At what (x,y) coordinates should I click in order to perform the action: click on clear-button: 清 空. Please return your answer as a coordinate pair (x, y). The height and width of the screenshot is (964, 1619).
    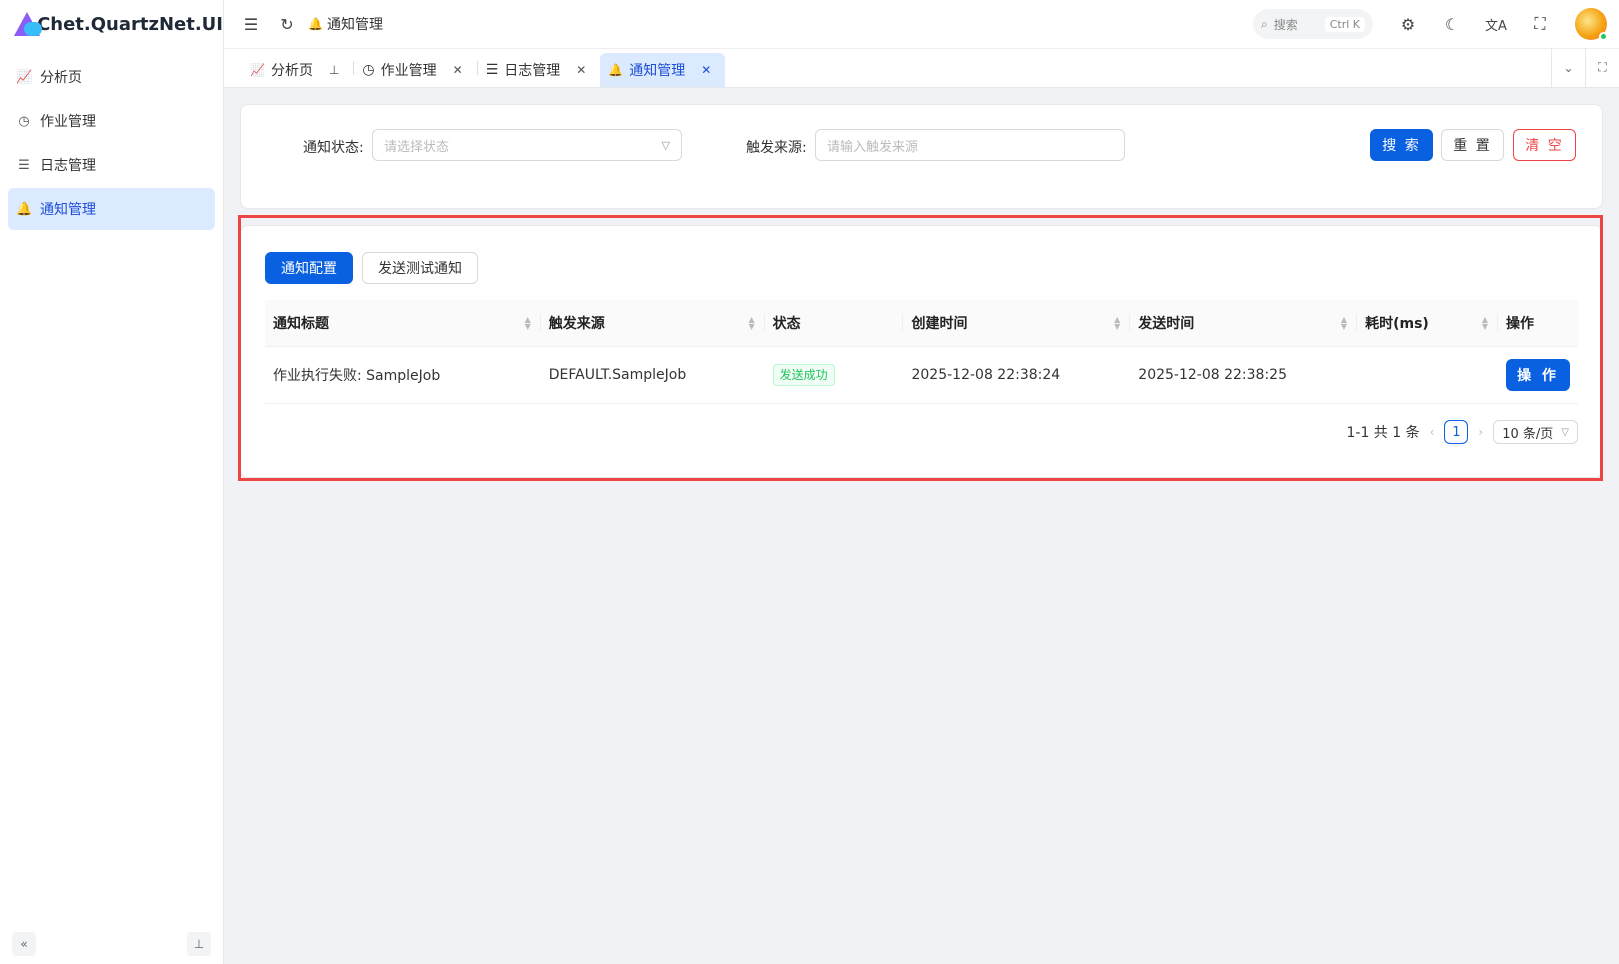
    Looking at the image, I should click on (1544, 145).